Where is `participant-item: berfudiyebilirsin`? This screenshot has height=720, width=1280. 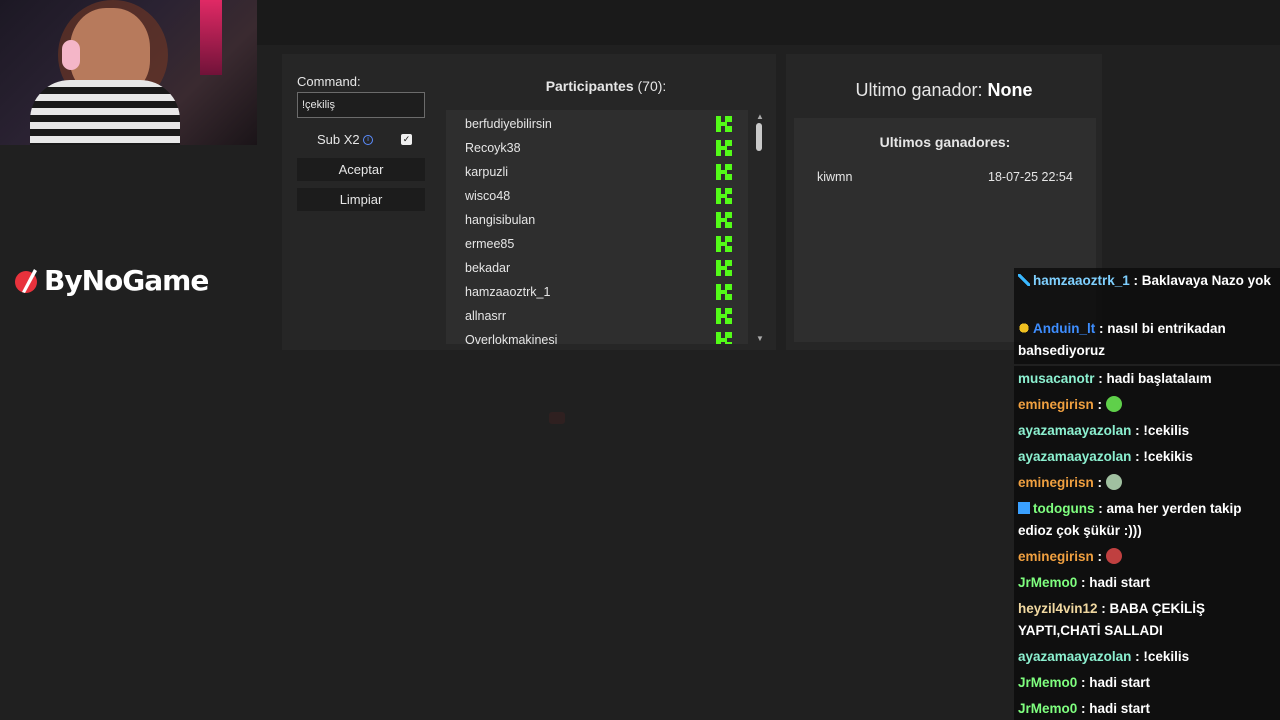 participant-item: berfudiyebilirsin is located at coordinates (508, 124).